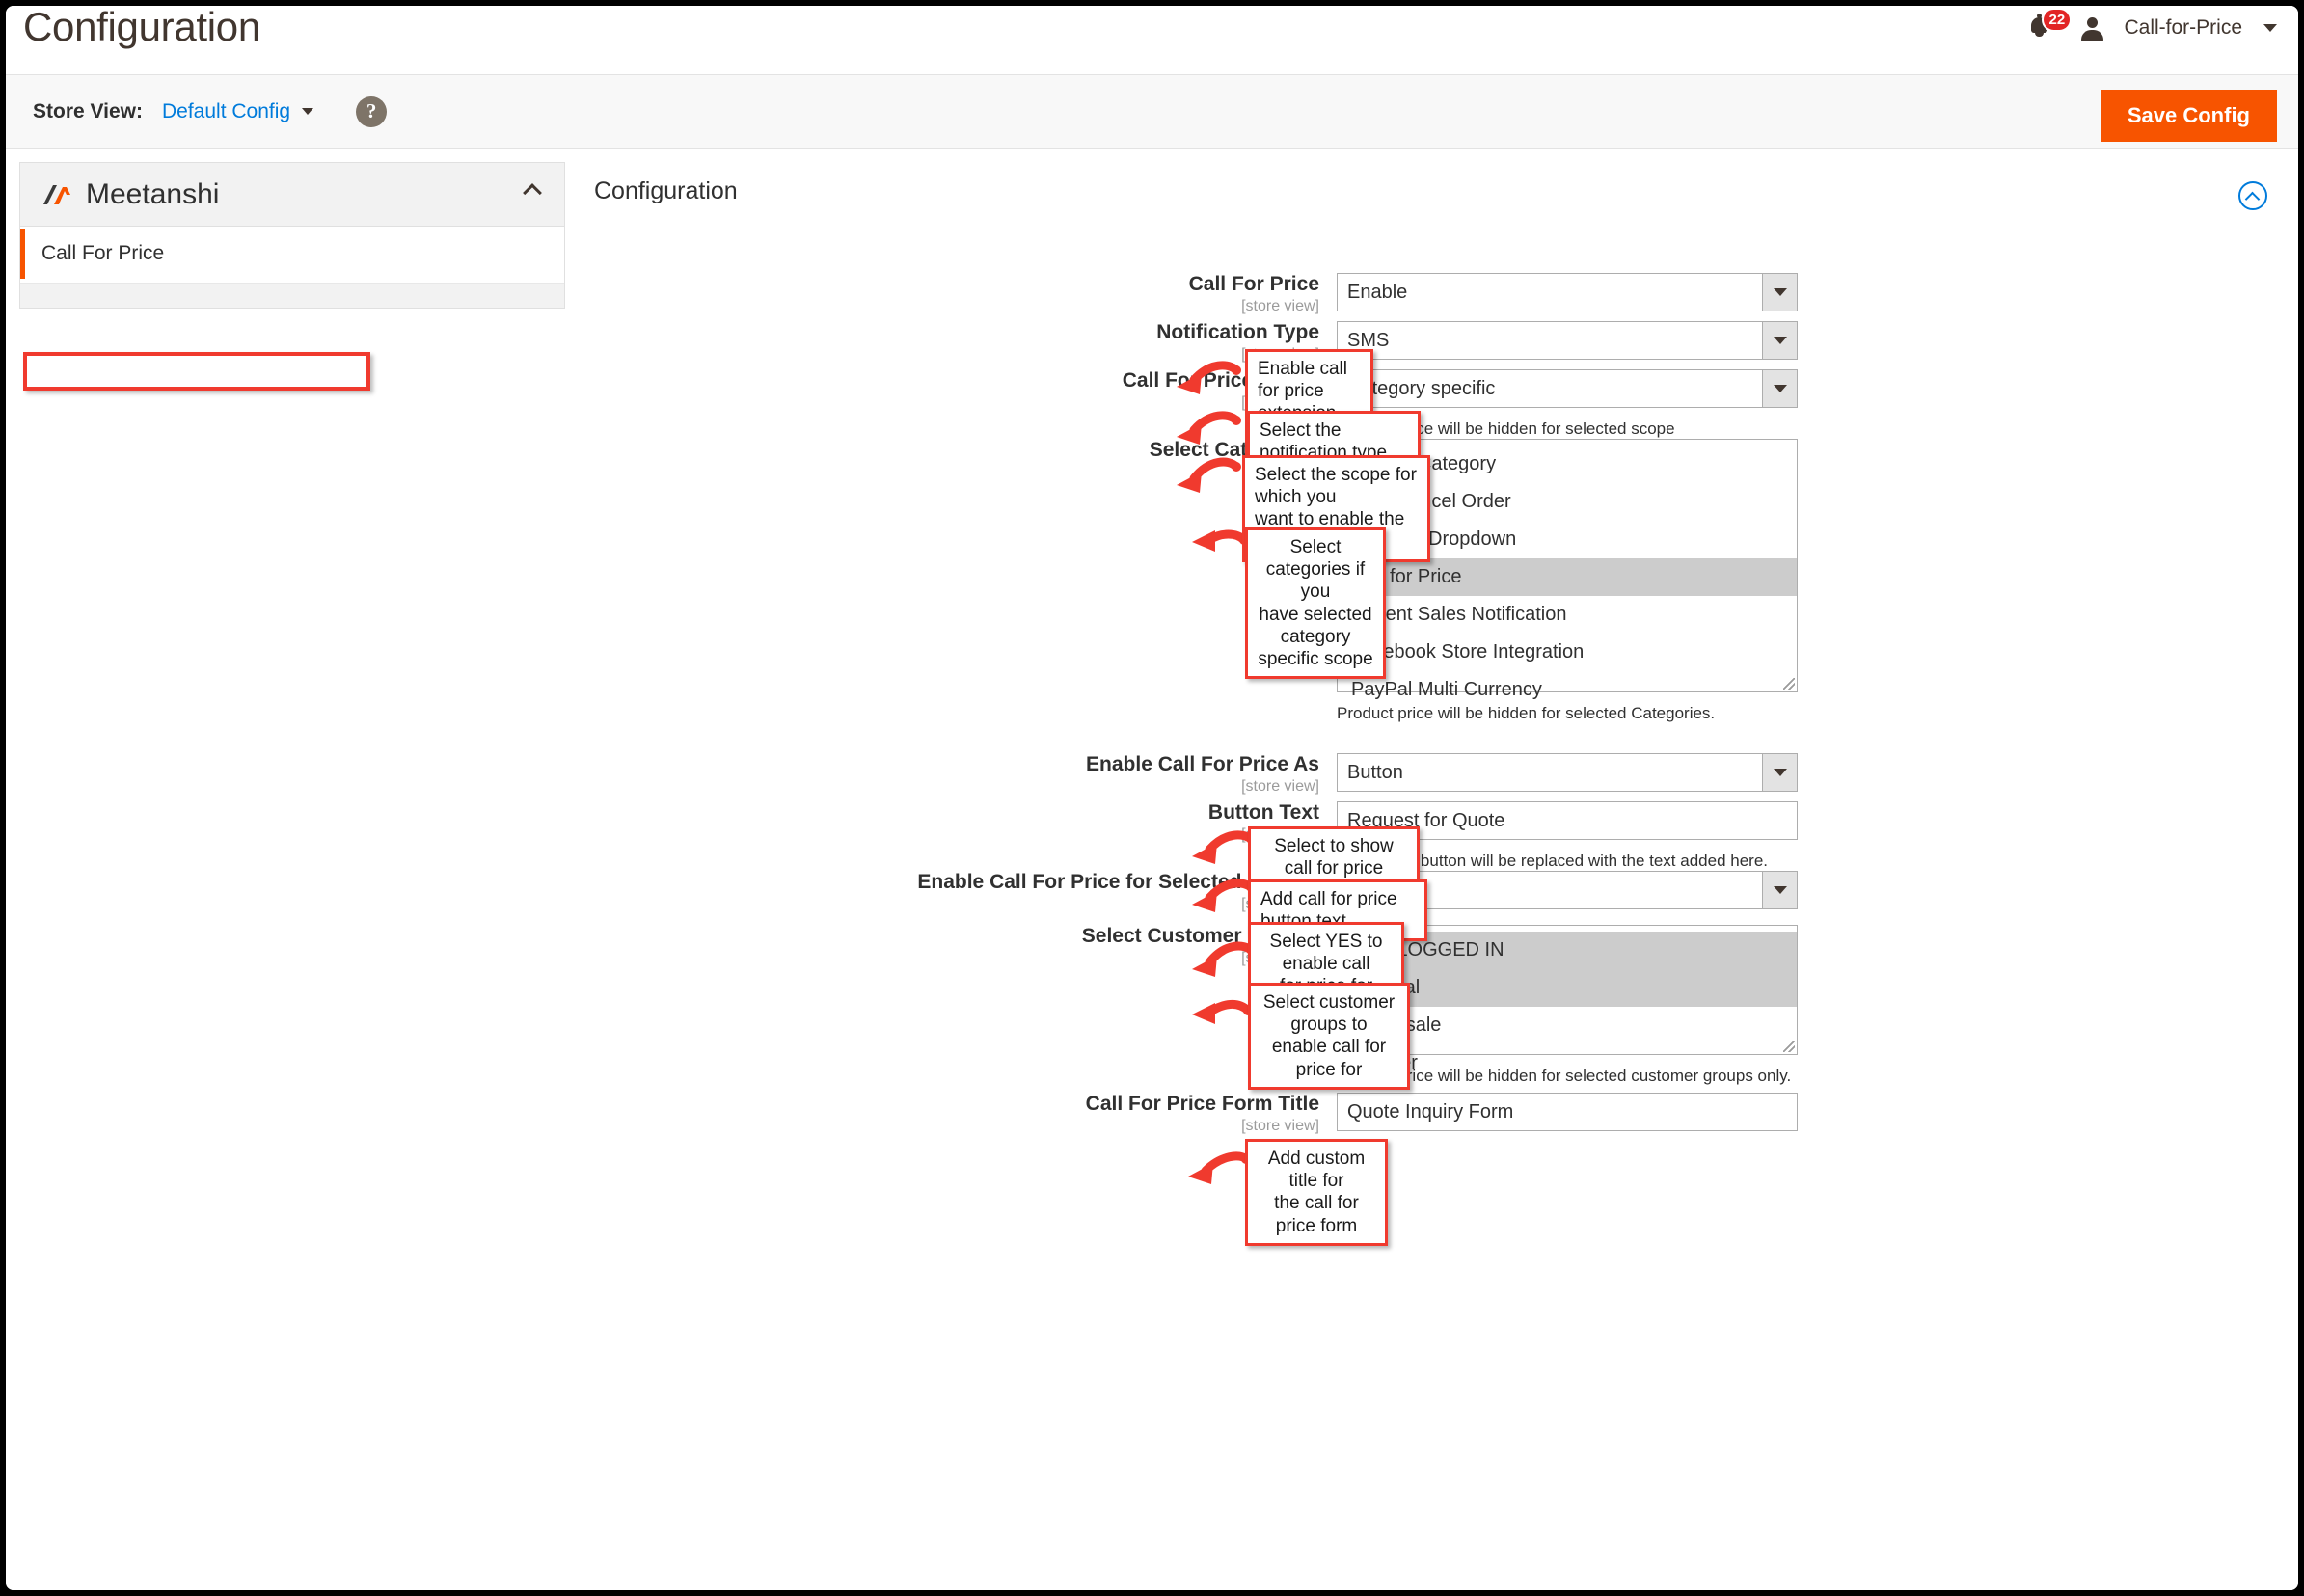  I want to click on field-control-col: Quote Inquiry Form, so click(1567, 1114).